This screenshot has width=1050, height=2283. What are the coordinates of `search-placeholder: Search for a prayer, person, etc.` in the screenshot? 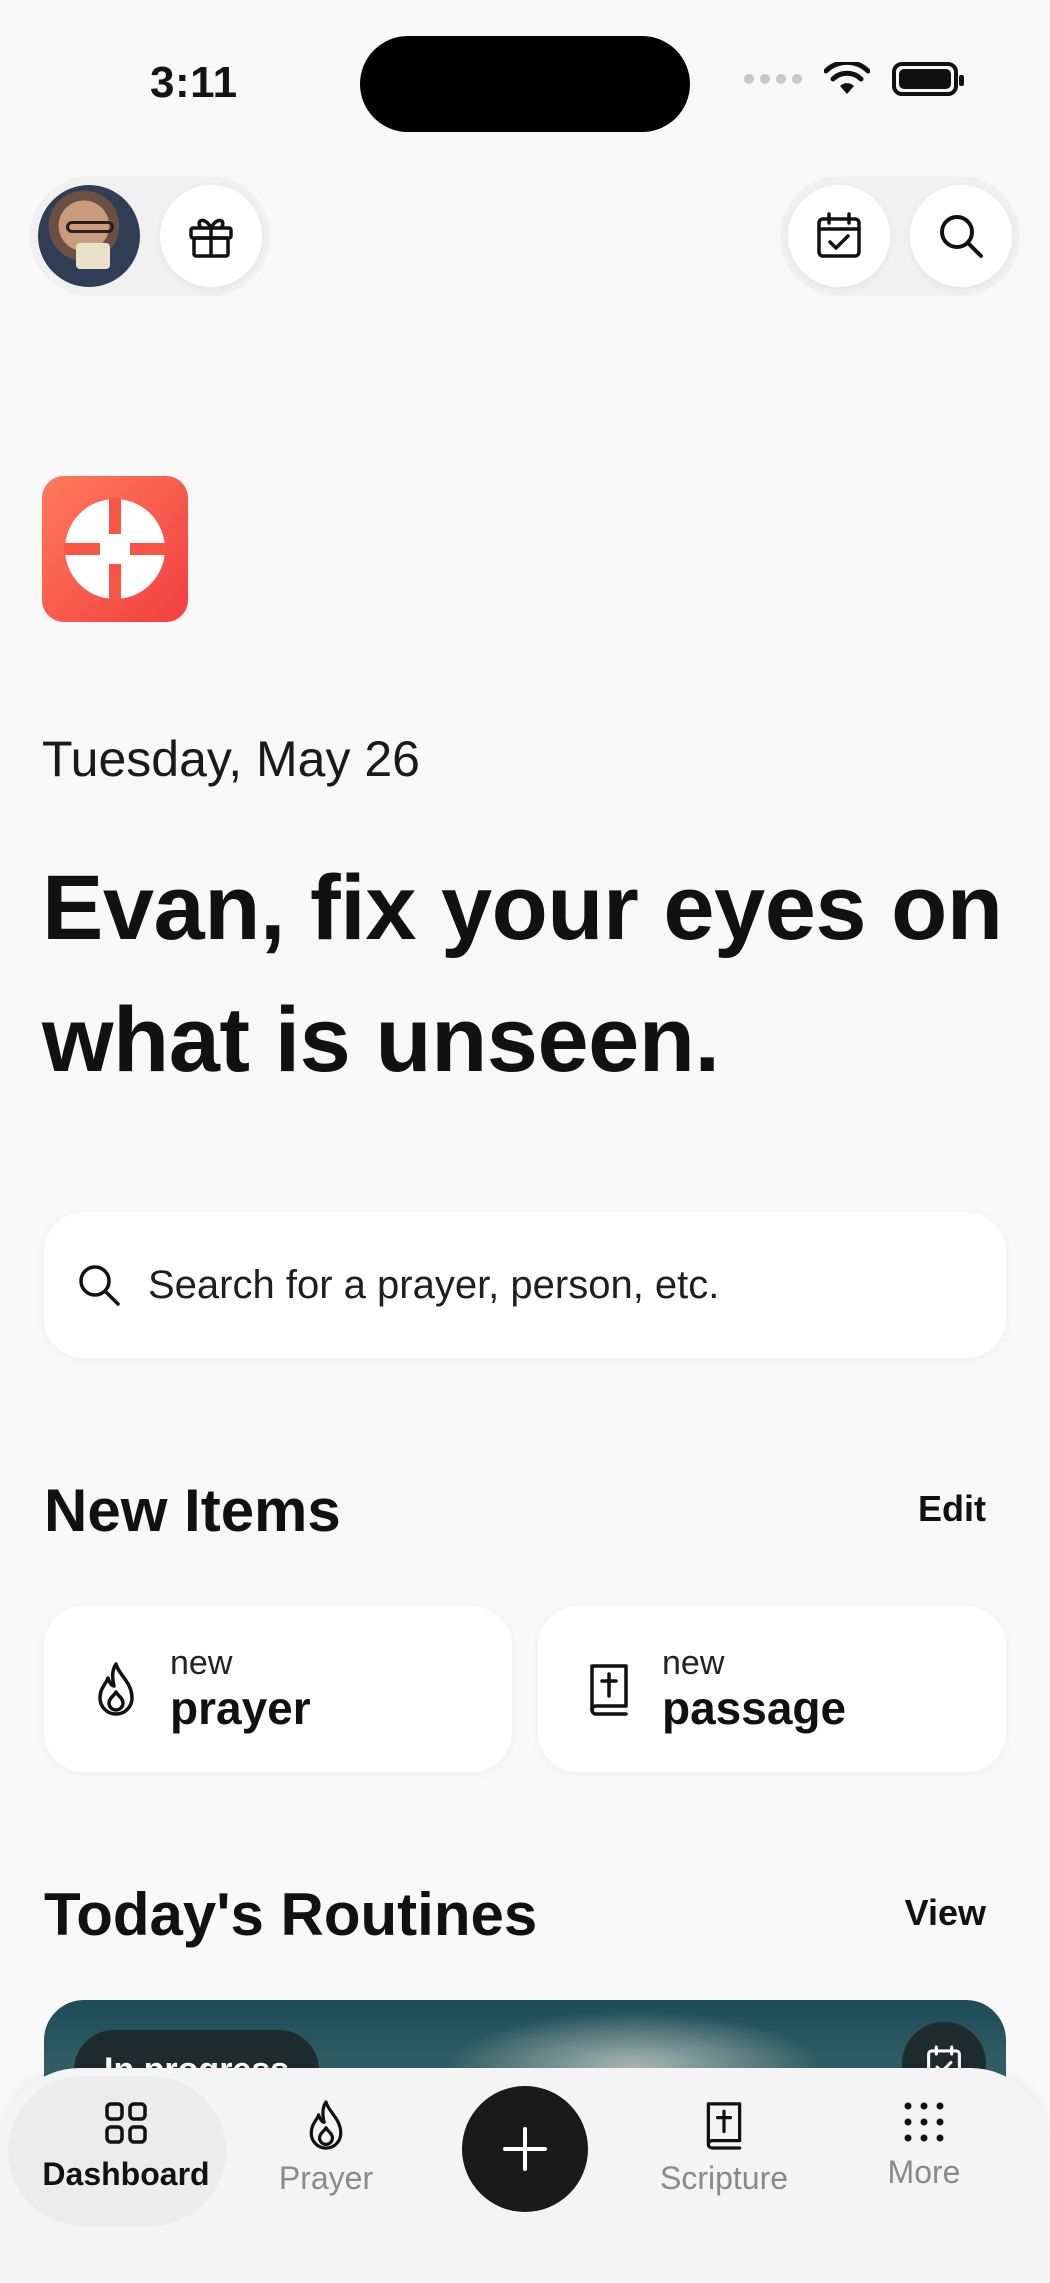 It's located at (434, 1284).